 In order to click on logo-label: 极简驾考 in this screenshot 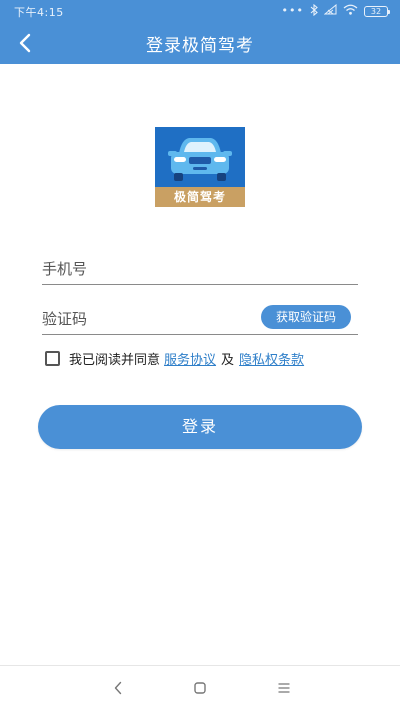, I will do `click(199, 197)`.